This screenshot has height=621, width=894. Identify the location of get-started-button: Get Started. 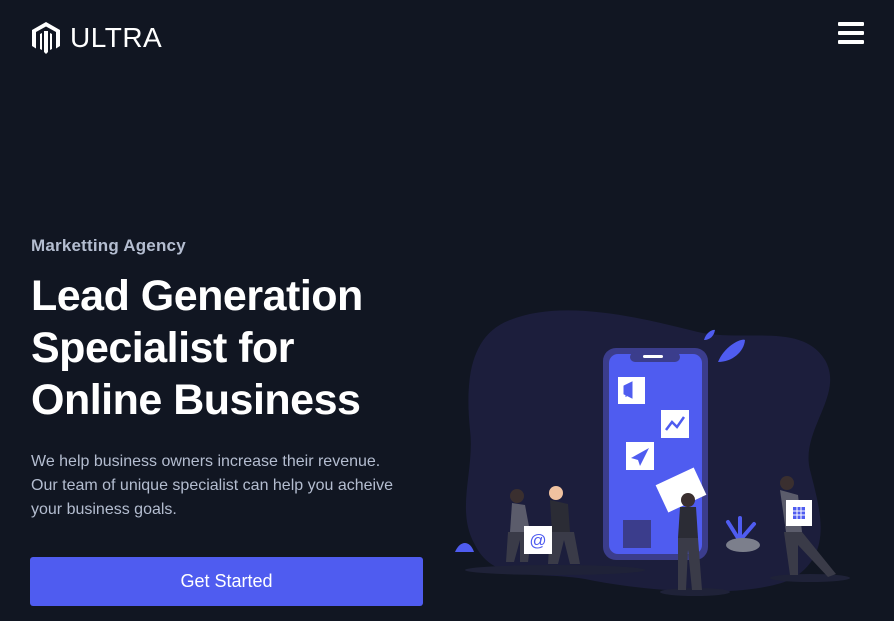
(226, 581).